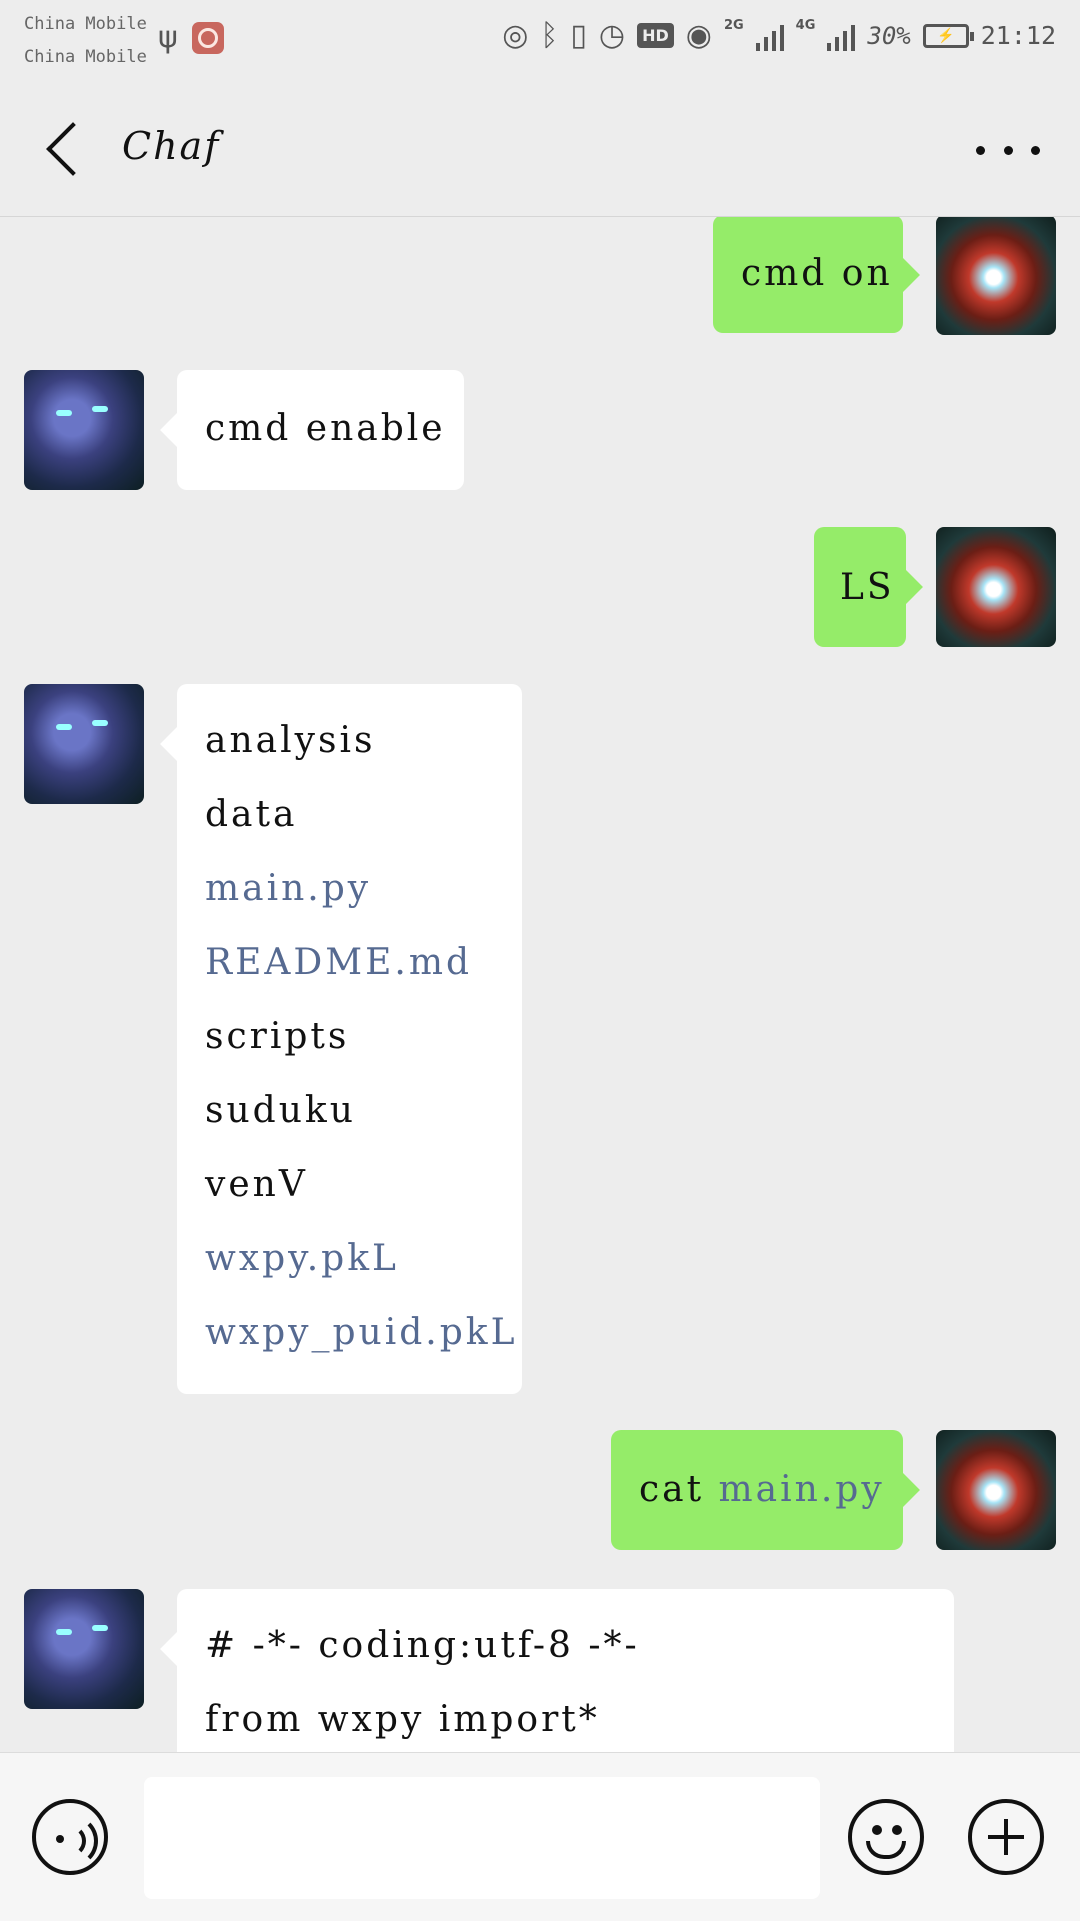 The width and height of the screenshot is (1080, 1921). Describe the element at coordinates (672, 1489) in the screenshot. I see `command-text: cat` at that location.